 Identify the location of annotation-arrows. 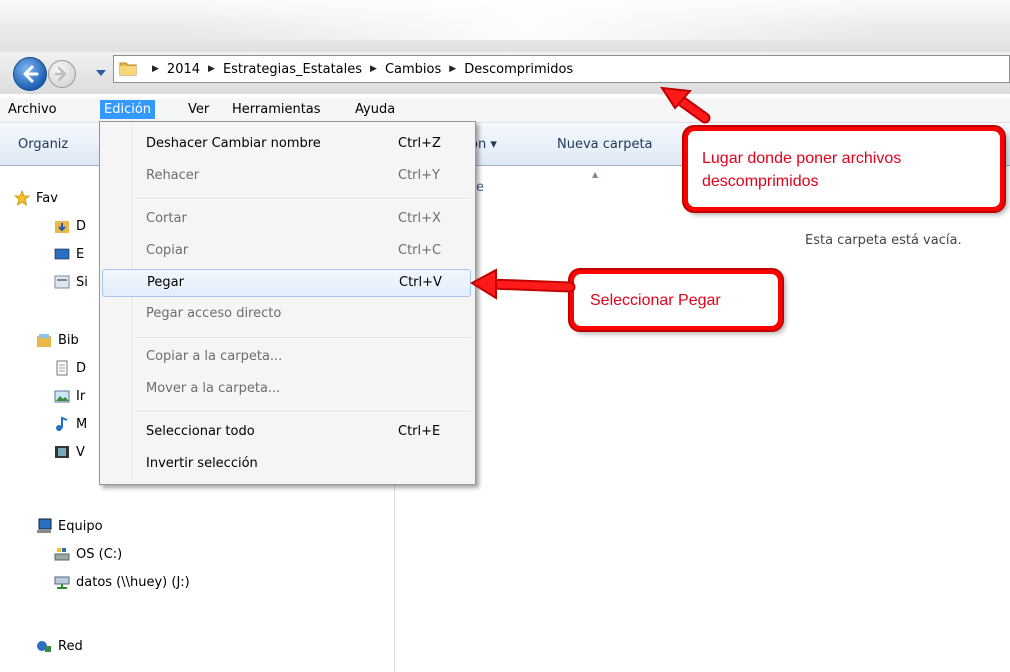
(590, 193).